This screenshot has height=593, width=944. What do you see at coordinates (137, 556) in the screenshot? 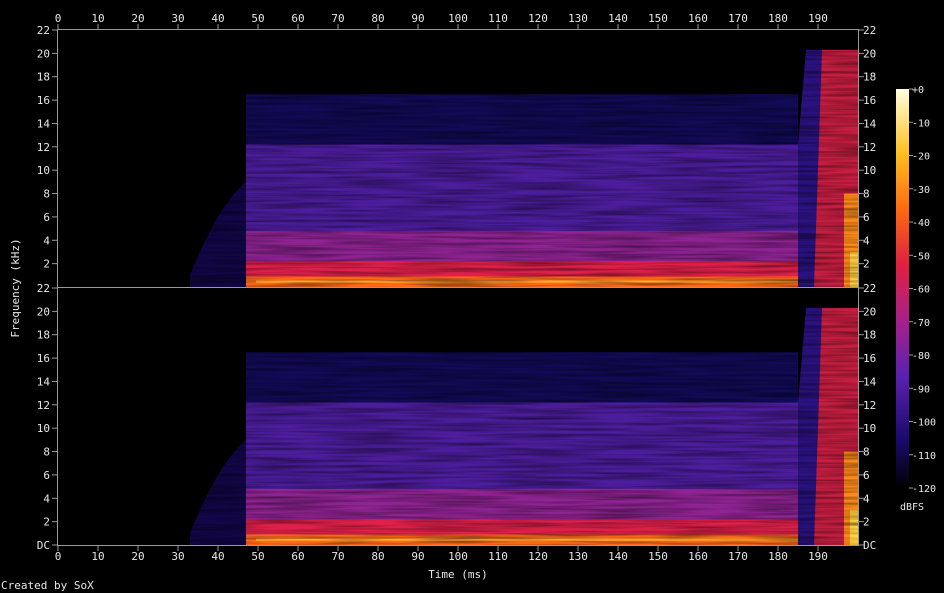
I see `x-tick-label-bottom-2: 20` at bounding box center [137, 556].